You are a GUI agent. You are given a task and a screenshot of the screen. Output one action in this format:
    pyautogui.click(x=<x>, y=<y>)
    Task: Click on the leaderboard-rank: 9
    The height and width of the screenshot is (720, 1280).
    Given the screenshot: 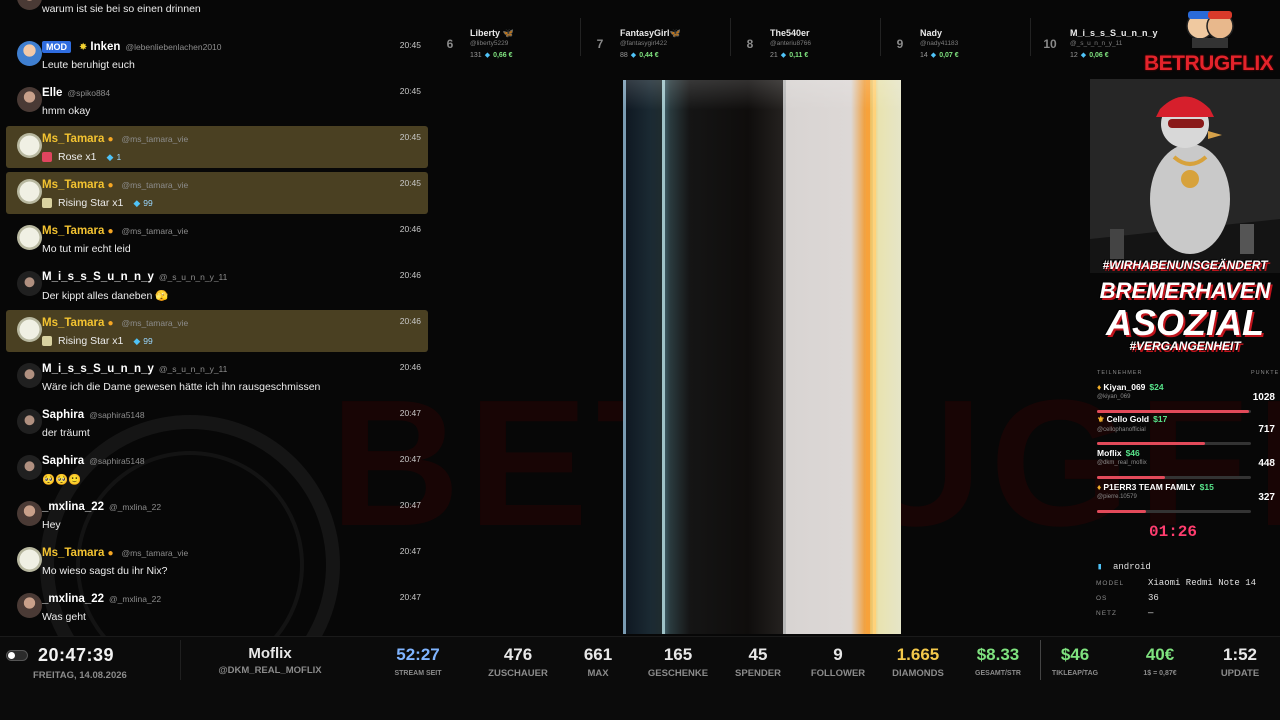 What is the action you would take?
    pyautogui.click(x=900, y=44)
    